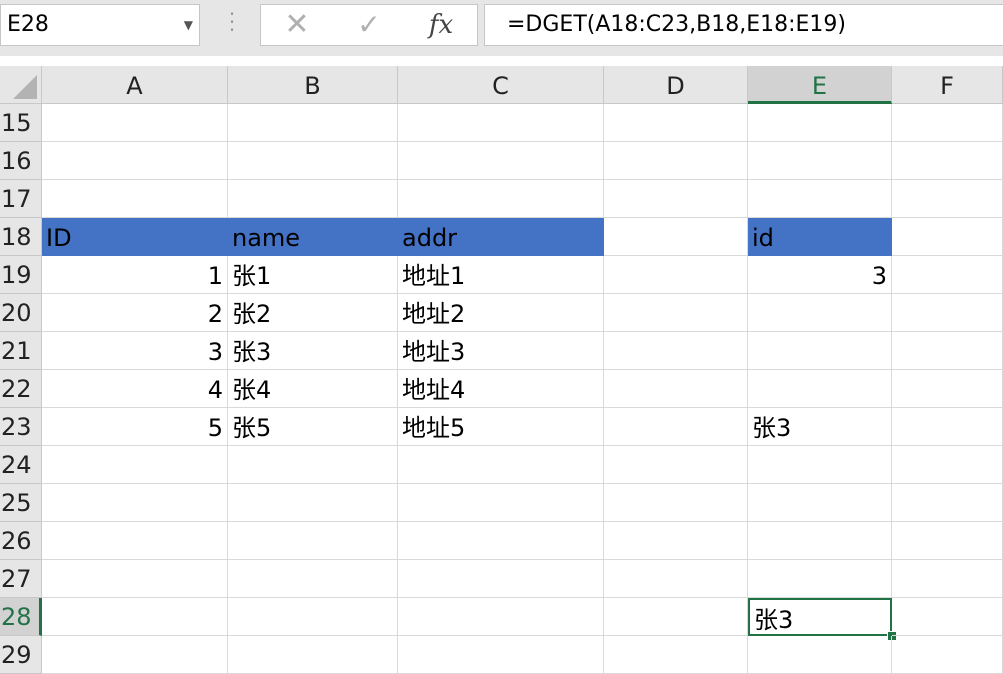 The image size is (1003, 674). I want to click on column-header-f: F, so click(947, 85).